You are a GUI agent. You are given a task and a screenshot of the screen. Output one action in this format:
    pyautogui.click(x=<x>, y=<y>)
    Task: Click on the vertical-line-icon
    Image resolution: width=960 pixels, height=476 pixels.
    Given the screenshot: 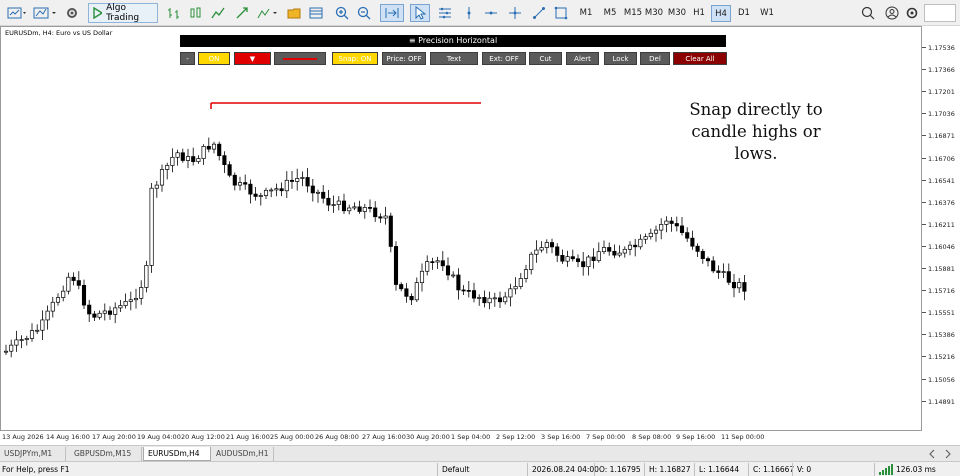 What is the action you would take?
    pyautogui.click(x=469, y=13)
    